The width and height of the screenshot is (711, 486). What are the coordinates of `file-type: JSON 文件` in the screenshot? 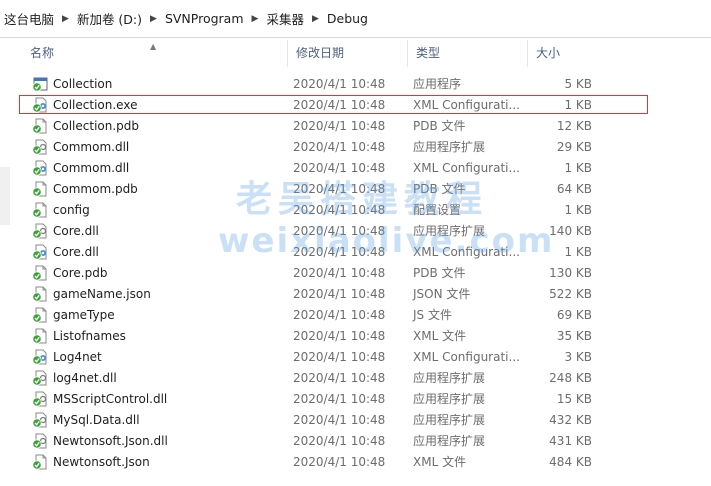 It's located at (442, 294).